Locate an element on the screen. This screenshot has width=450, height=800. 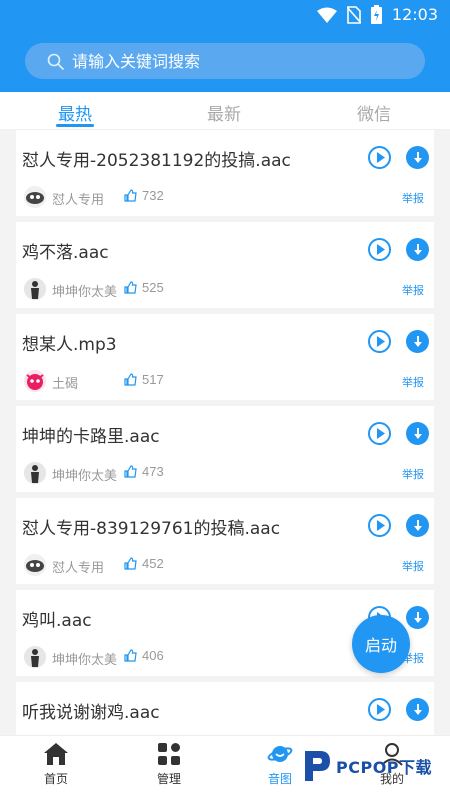
item-title: 鸡不落.aac is located at coordinates (65, 250).